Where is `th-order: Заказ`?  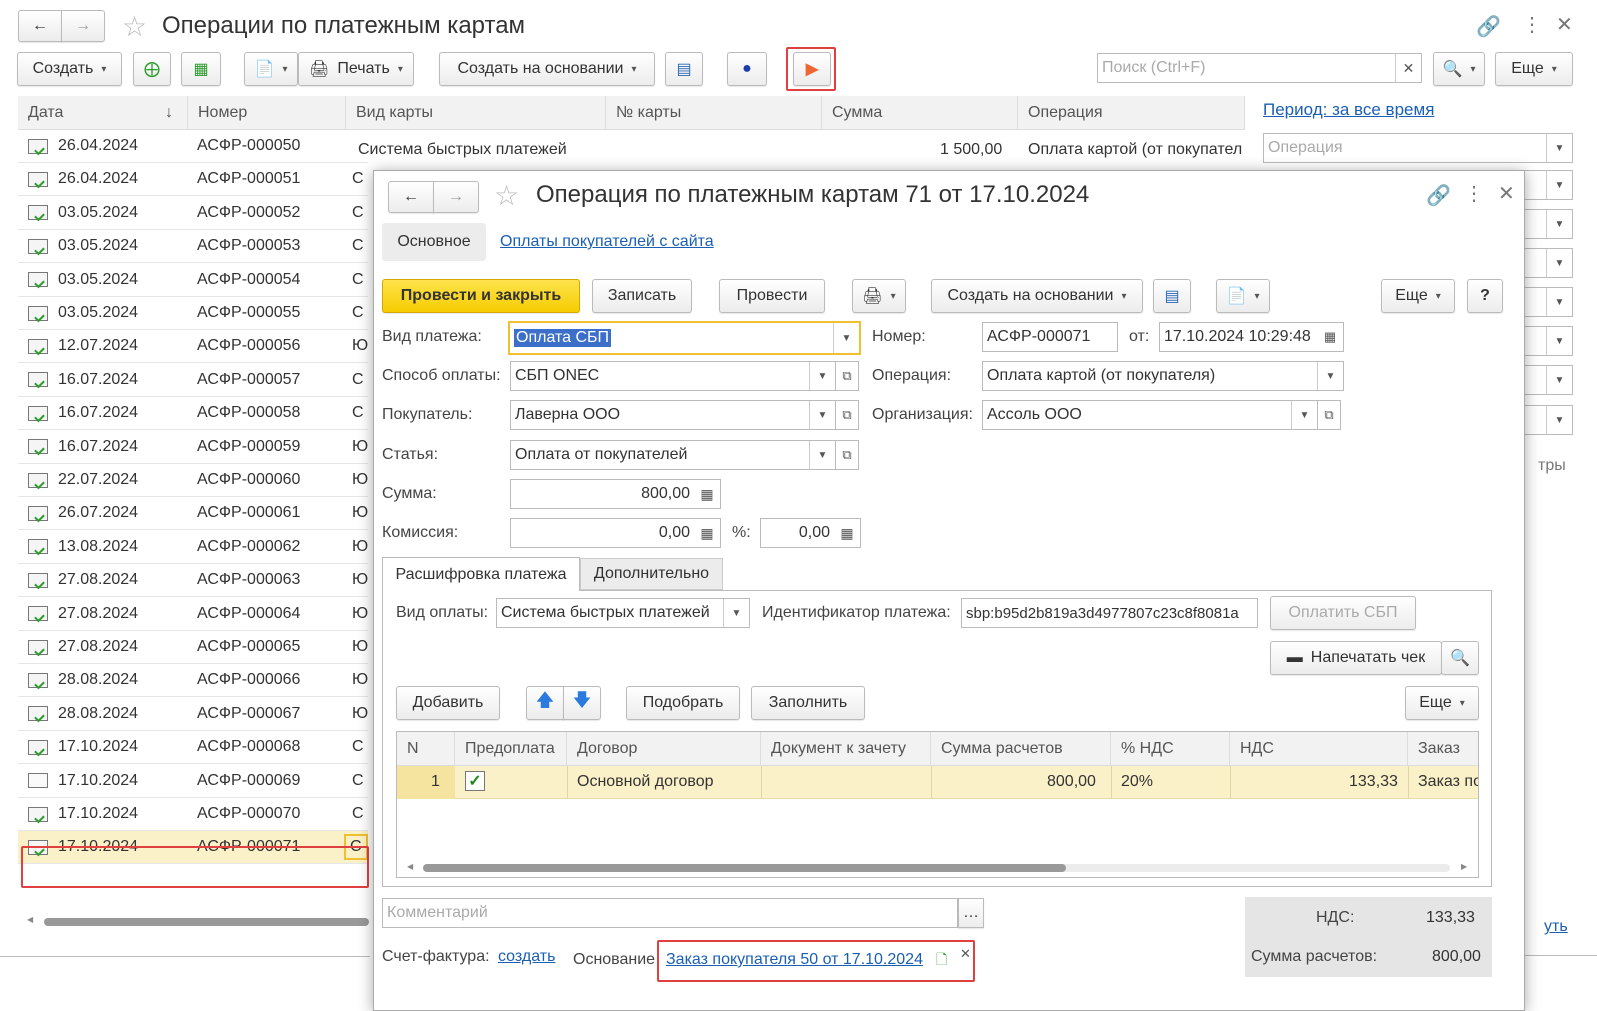
th-order: Заказ is located at coordinates (1443, 749).